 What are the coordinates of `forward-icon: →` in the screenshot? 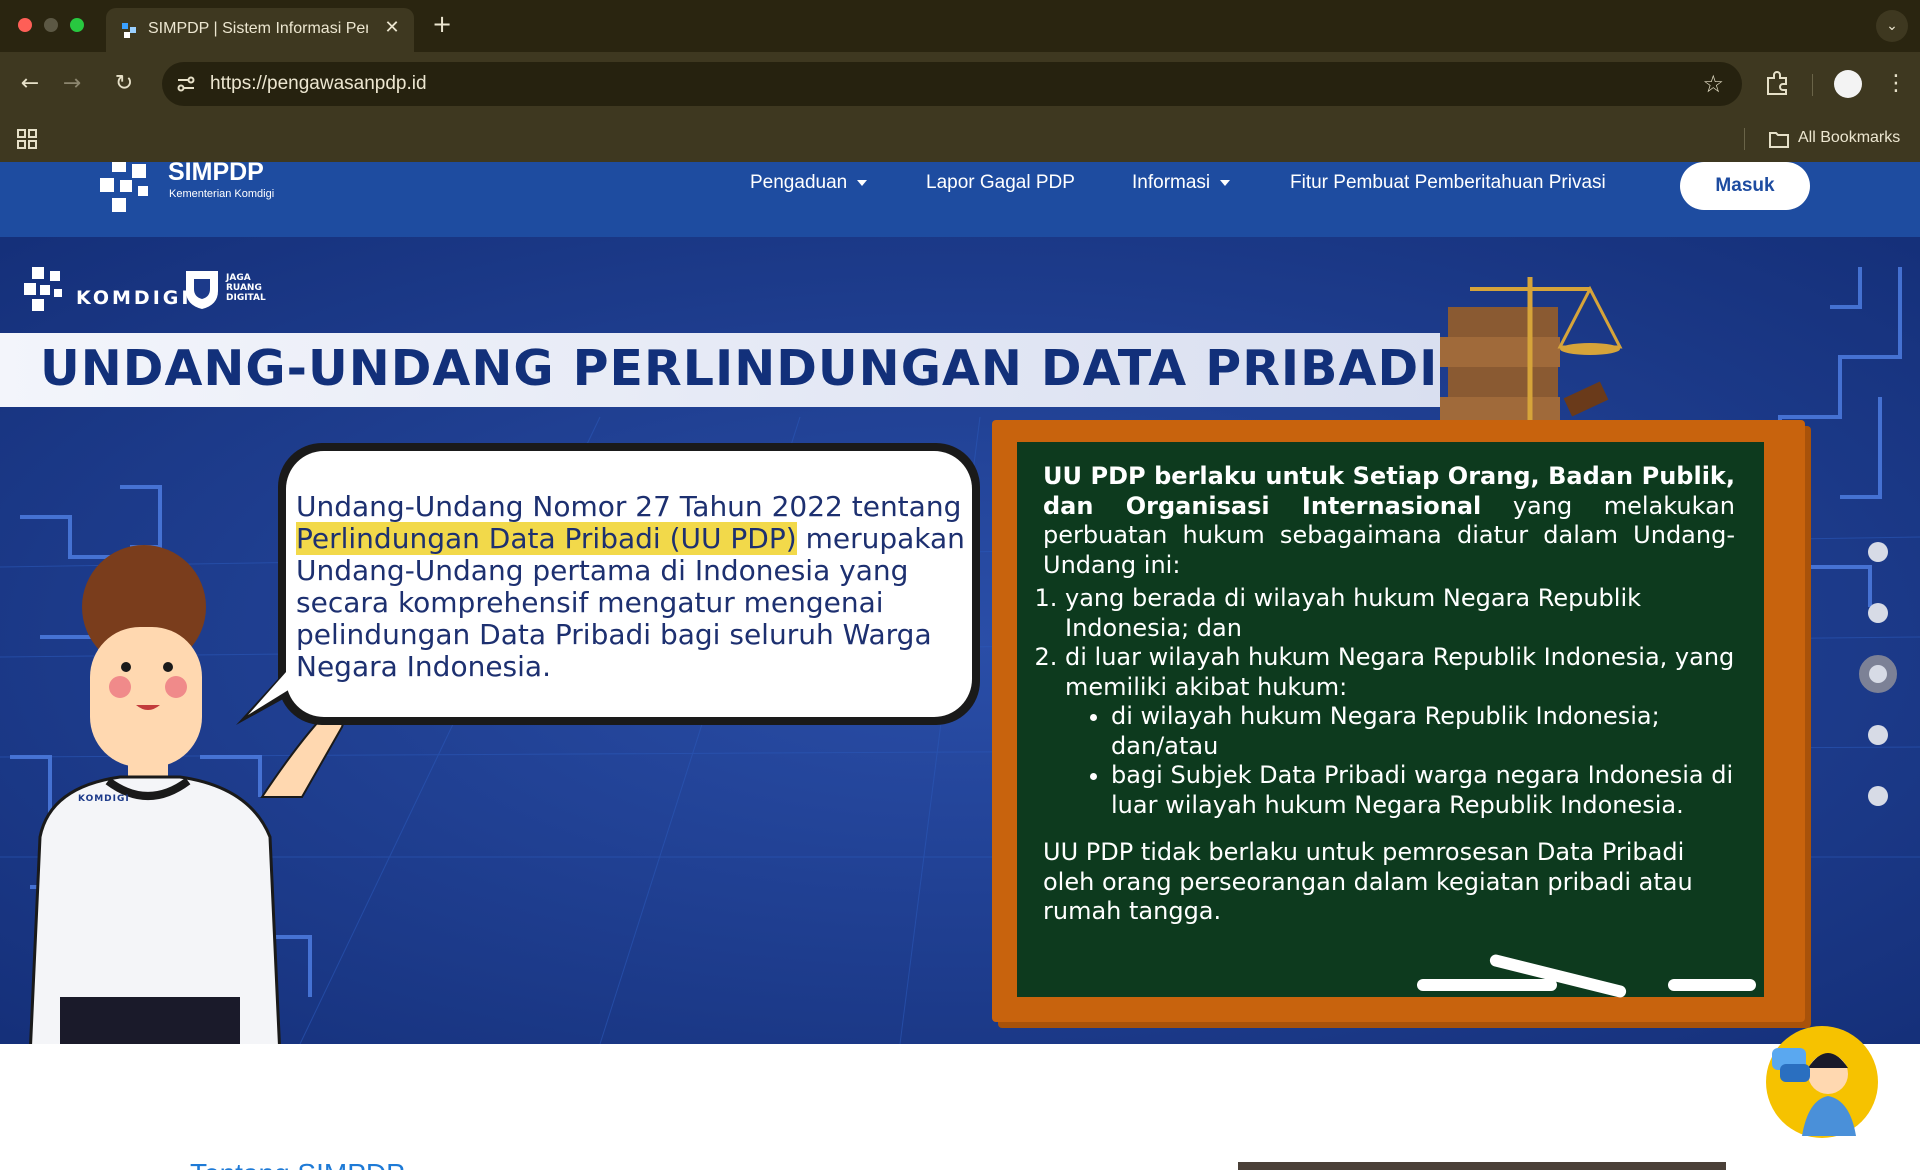 It's located at (72, 84).